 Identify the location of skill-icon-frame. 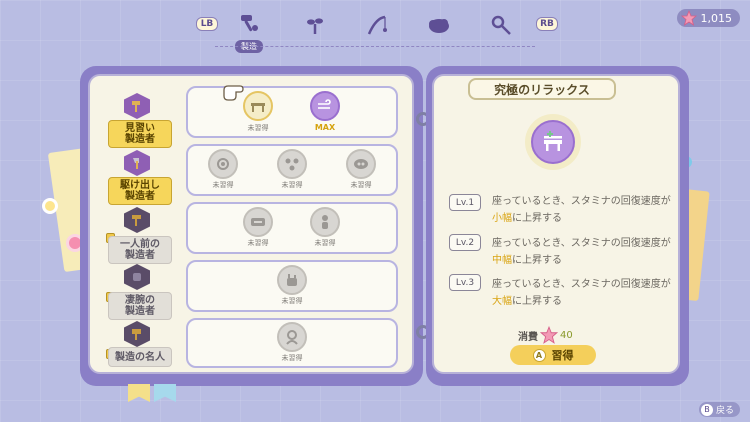
(553, 142).